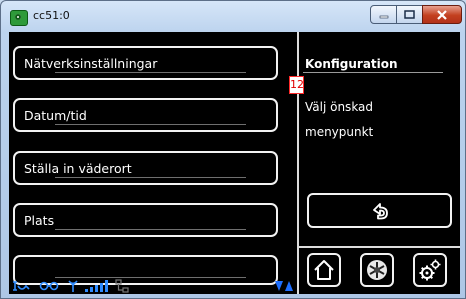 This screenshot has height=299, width=466. Describe the element at coordinates (51, 15) in the screenshot. I see `window-title: cc51:0` at that location.